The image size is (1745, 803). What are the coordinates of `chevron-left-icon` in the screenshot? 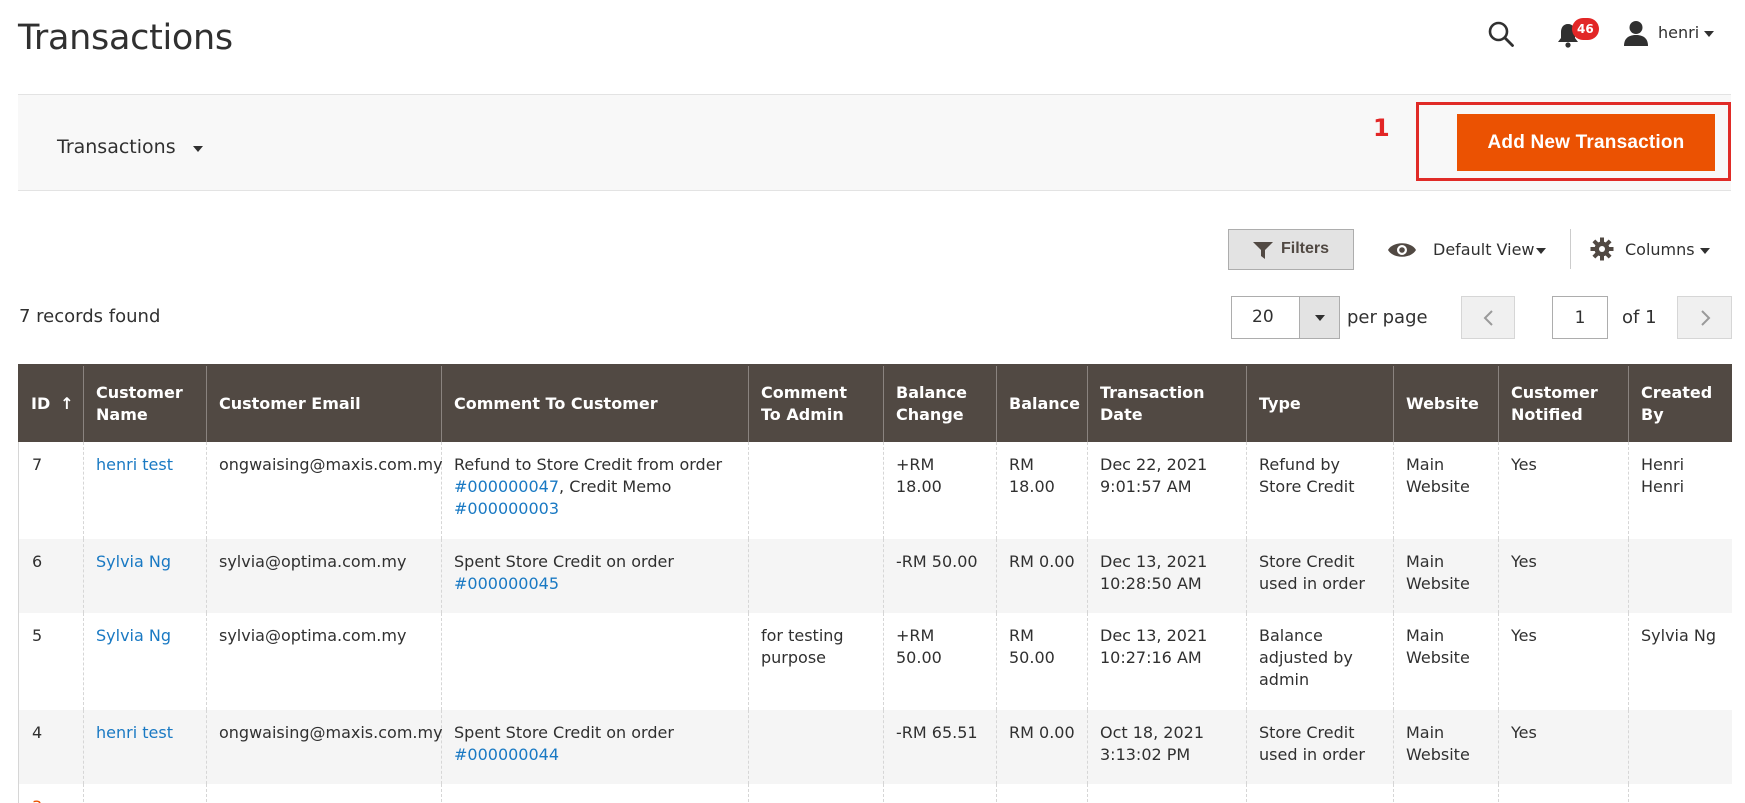 It's located at (1488, 318).